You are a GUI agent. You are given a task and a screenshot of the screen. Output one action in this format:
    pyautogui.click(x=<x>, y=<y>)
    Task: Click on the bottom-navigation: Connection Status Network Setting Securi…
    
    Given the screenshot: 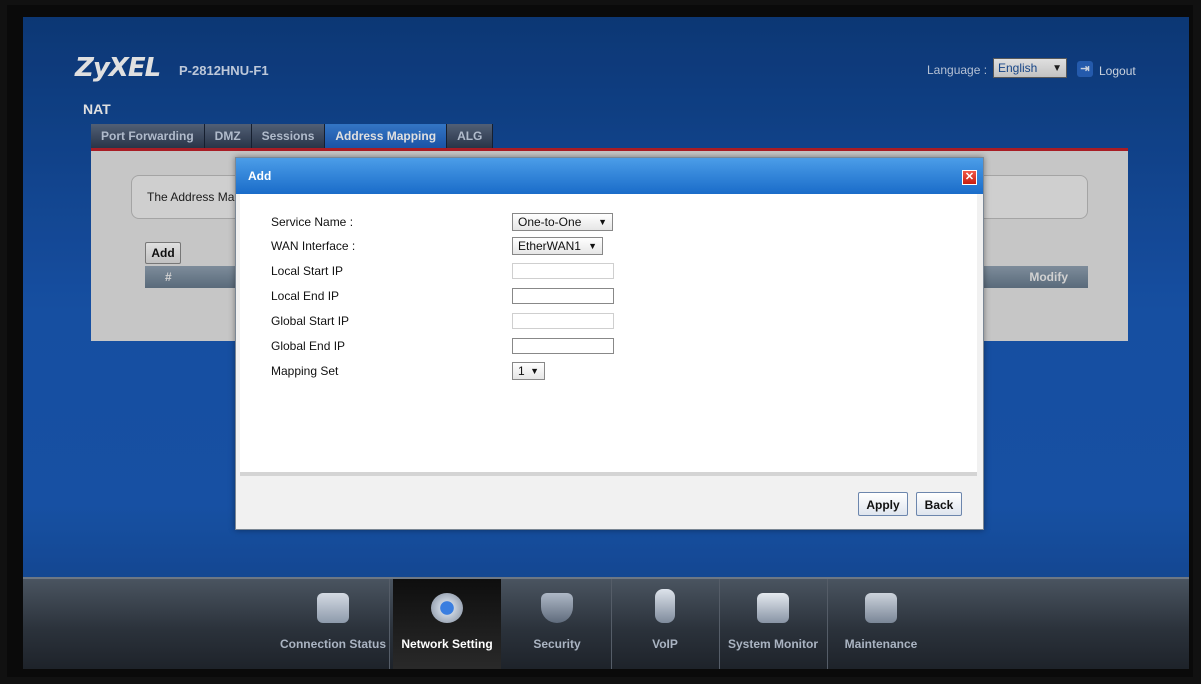 What is the action you would take?
    pyautogui.click(x=606, y=623)
    